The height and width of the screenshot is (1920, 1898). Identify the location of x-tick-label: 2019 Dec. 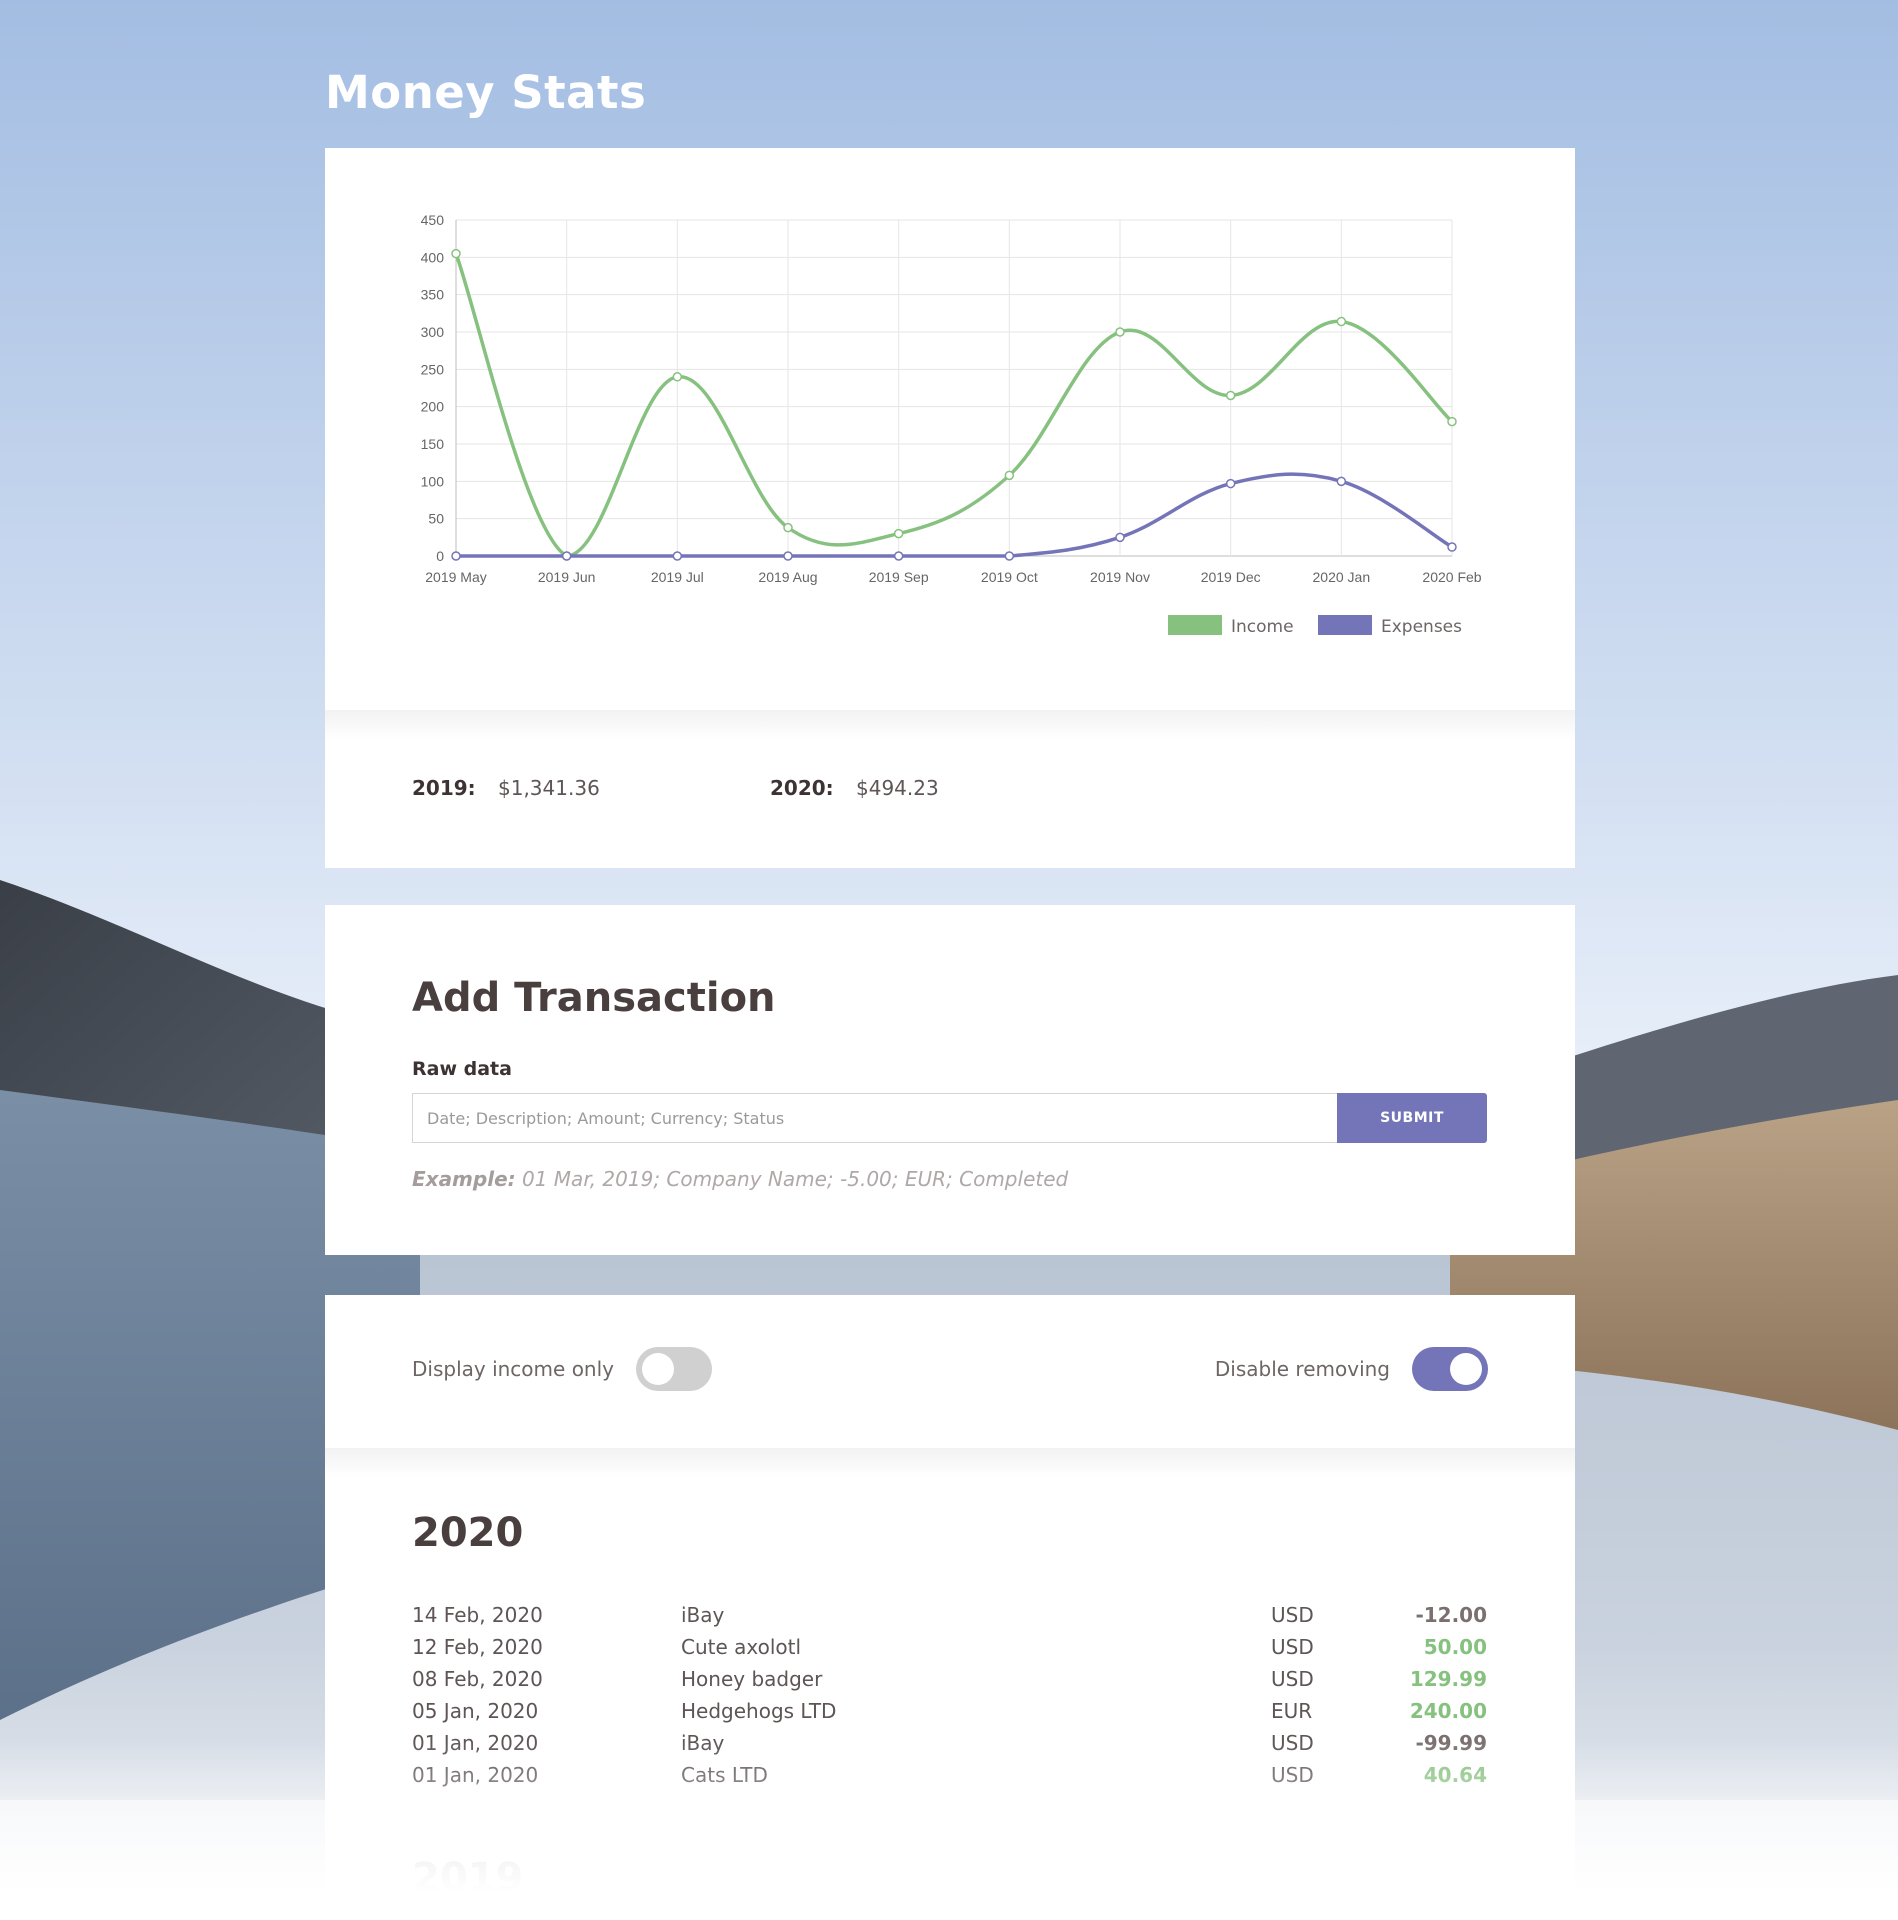
(1231, 577).